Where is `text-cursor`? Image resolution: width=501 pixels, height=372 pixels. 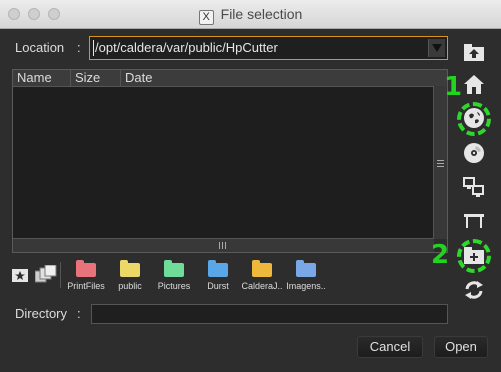 text-cursor is located at coordinates (93, 48).